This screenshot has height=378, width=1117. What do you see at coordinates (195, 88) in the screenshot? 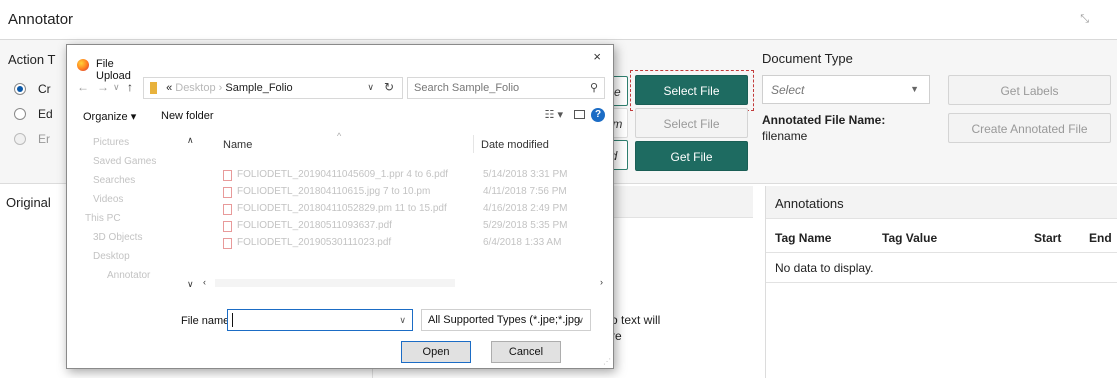
I see `breadcrumb-desktop: Desktop` at bounding box center [195, 88].